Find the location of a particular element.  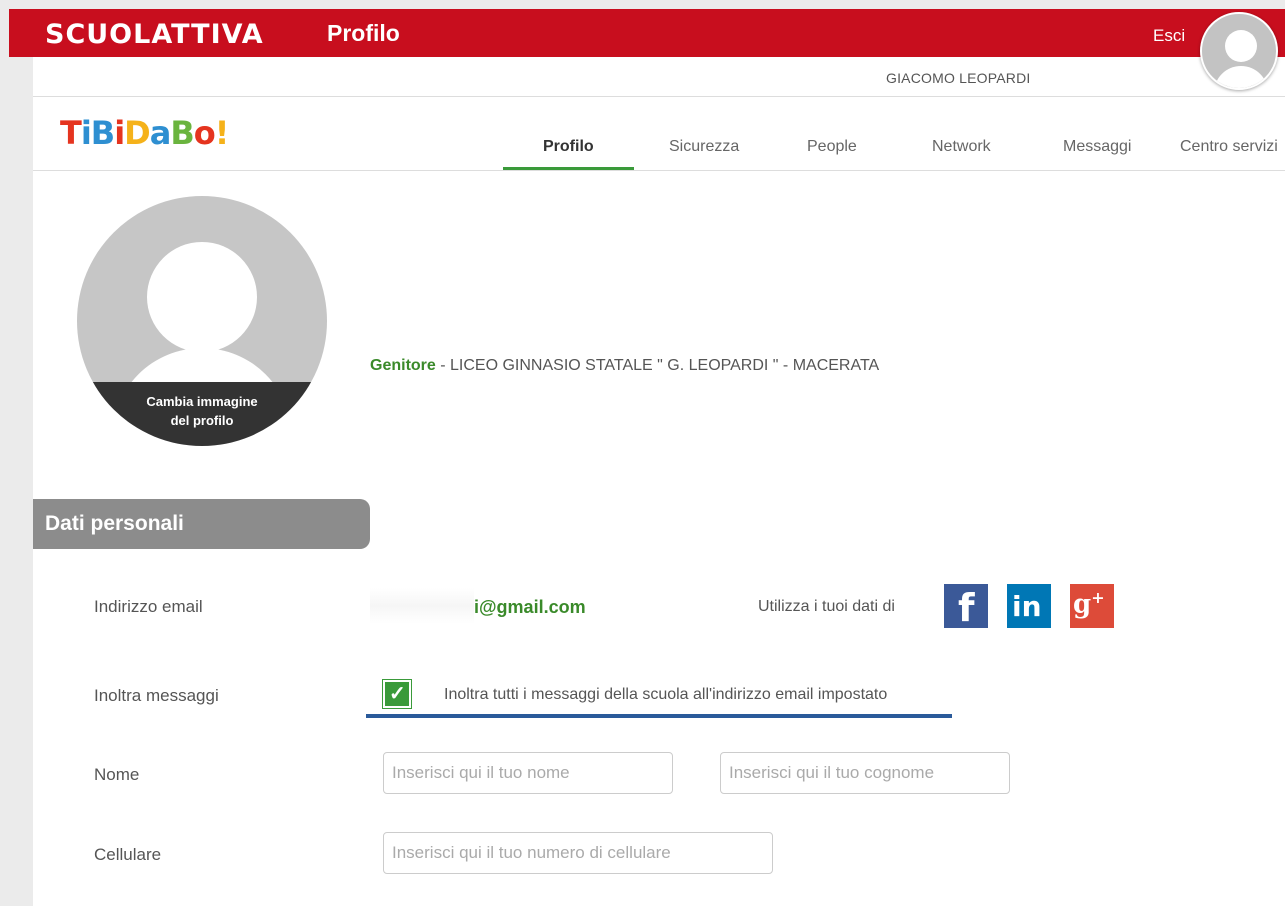

username: GIACOMO LEOPARDI is located at coordinates (958, 78).